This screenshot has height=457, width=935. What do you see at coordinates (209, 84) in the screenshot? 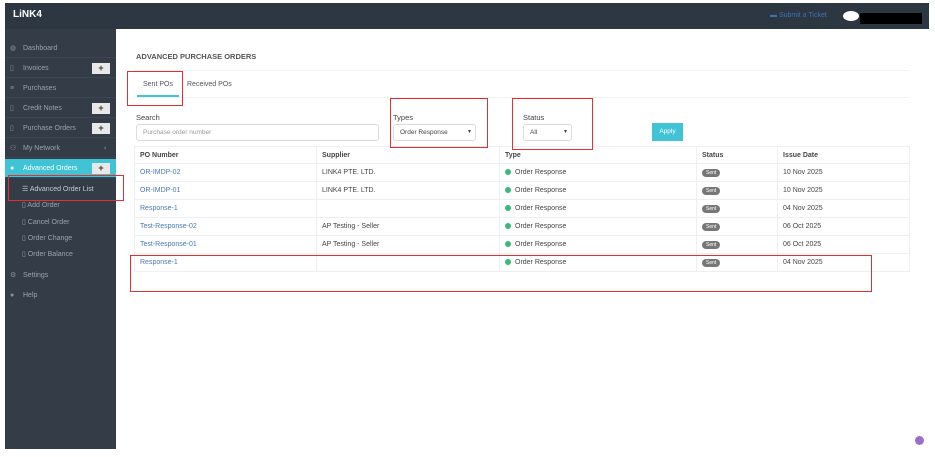
I see `tab-received-pos: Received POs` at bounding box center [209, 84].